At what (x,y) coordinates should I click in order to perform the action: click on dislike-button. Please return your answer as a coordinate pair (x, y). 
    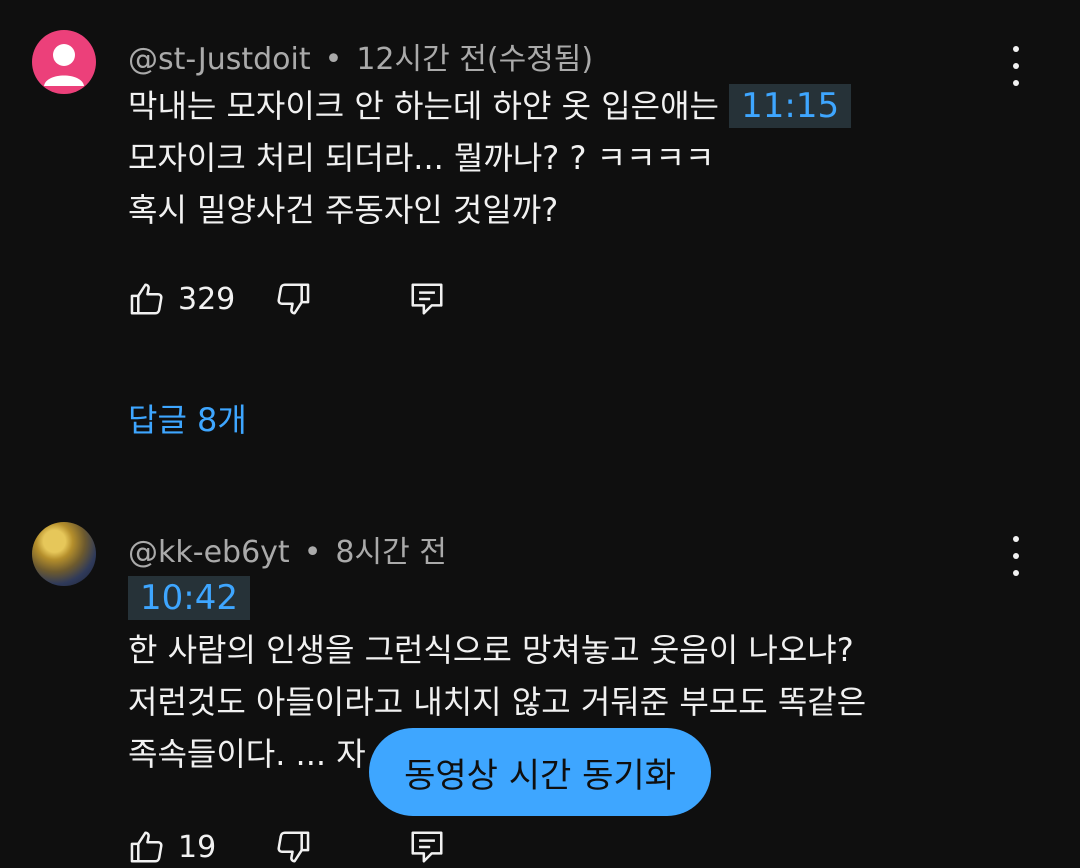
    Looking at the image, I should click on (293, 847).